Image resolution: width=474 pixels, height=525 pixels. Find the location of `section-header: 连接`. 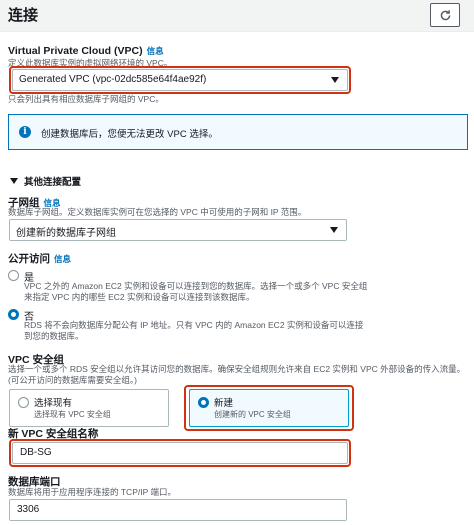

section-header: 连接 is located at coordinates (237, 16).